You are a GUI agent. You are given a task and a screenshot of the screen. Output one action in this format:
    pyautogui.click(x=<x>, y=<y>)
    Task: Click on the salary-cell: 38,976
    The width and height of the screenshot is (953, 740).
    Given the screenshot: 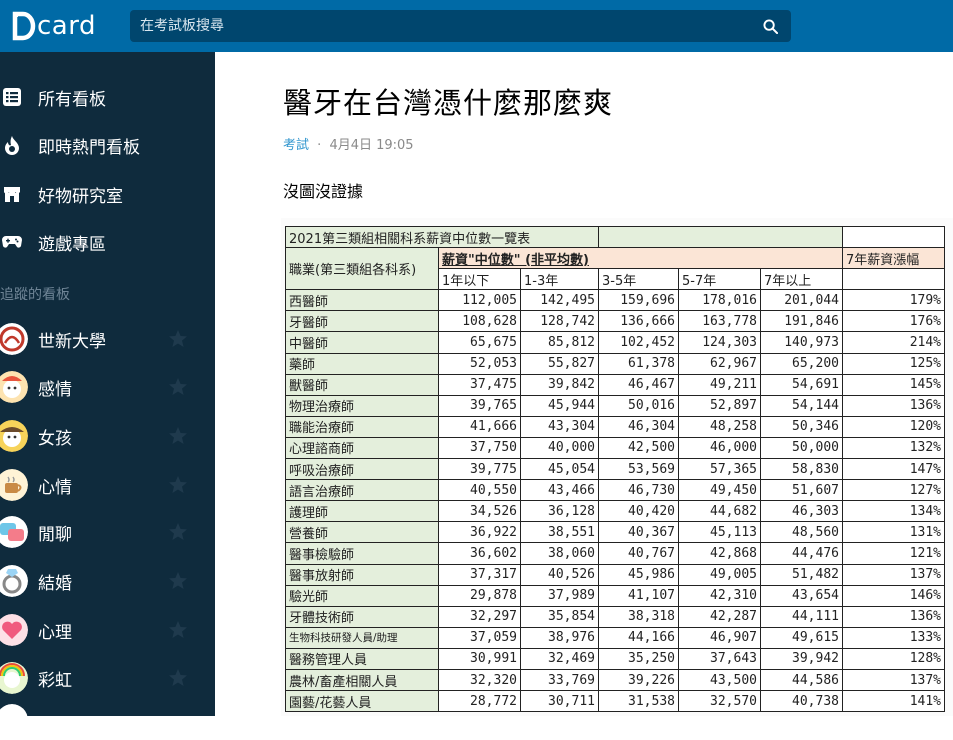 What is the action you would take?
    pyautogui.click(x=559, y=637)
    